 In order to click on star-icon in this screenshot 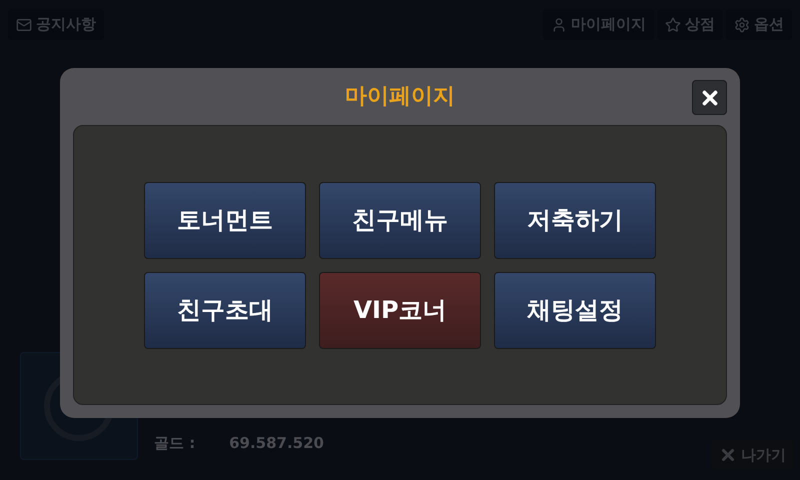, I will do `click(673, 24)`.